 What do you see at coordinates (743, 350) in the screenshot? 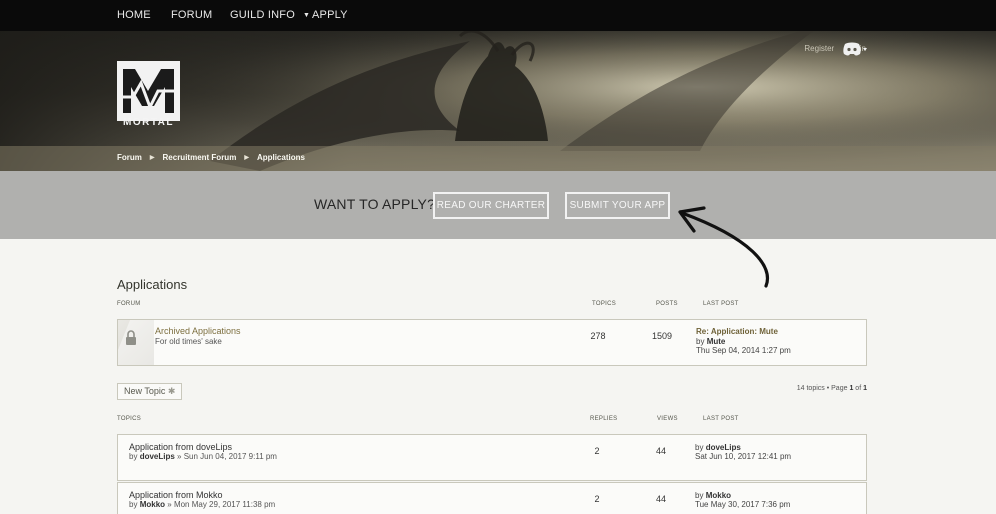
I see `last-post-date: Thu Sep 04, 2014 1:27 pm` at bounding box center [743, 350].